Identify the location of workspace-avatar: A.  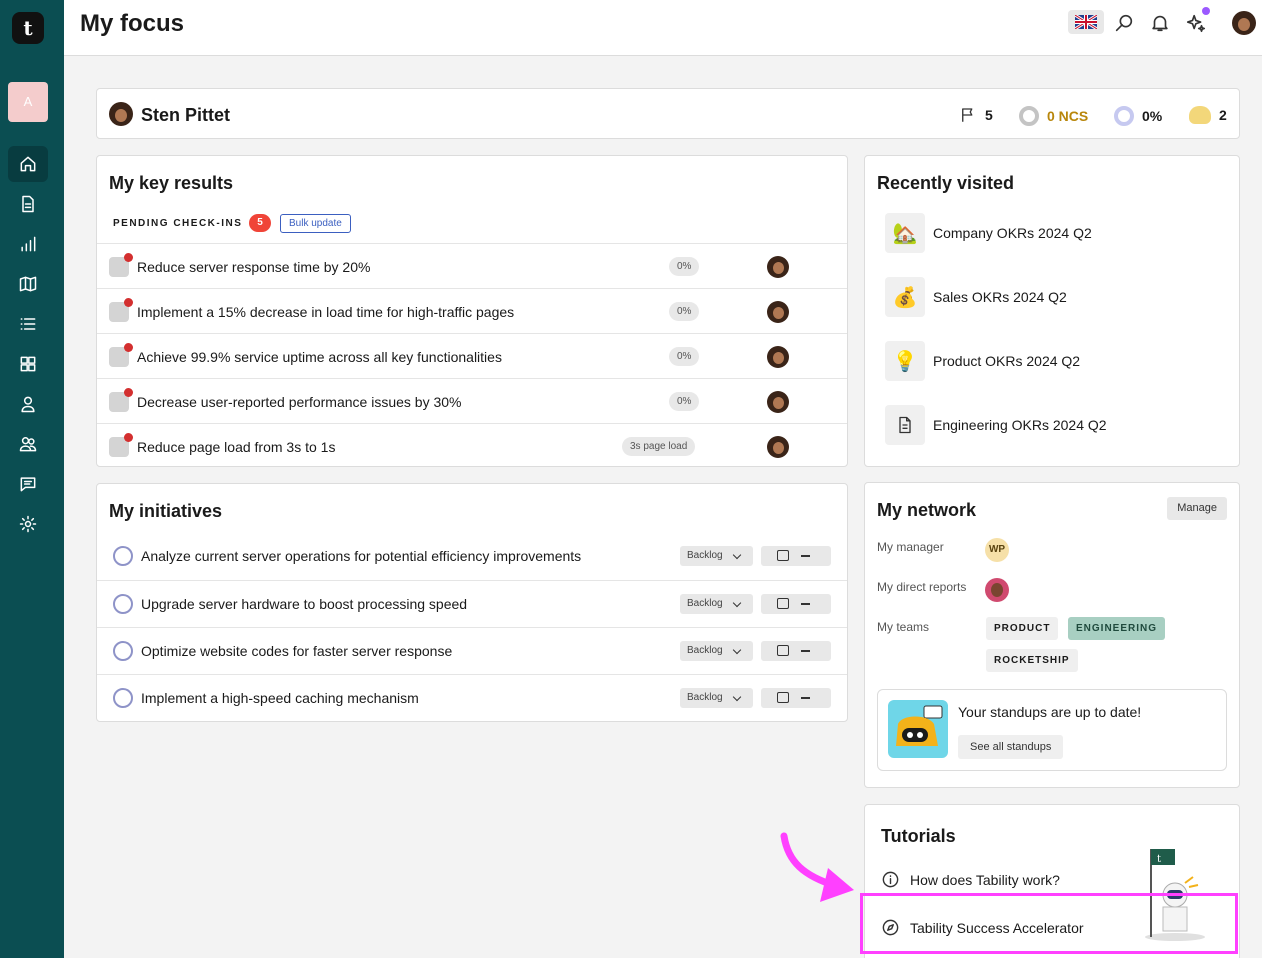
(28, 102).